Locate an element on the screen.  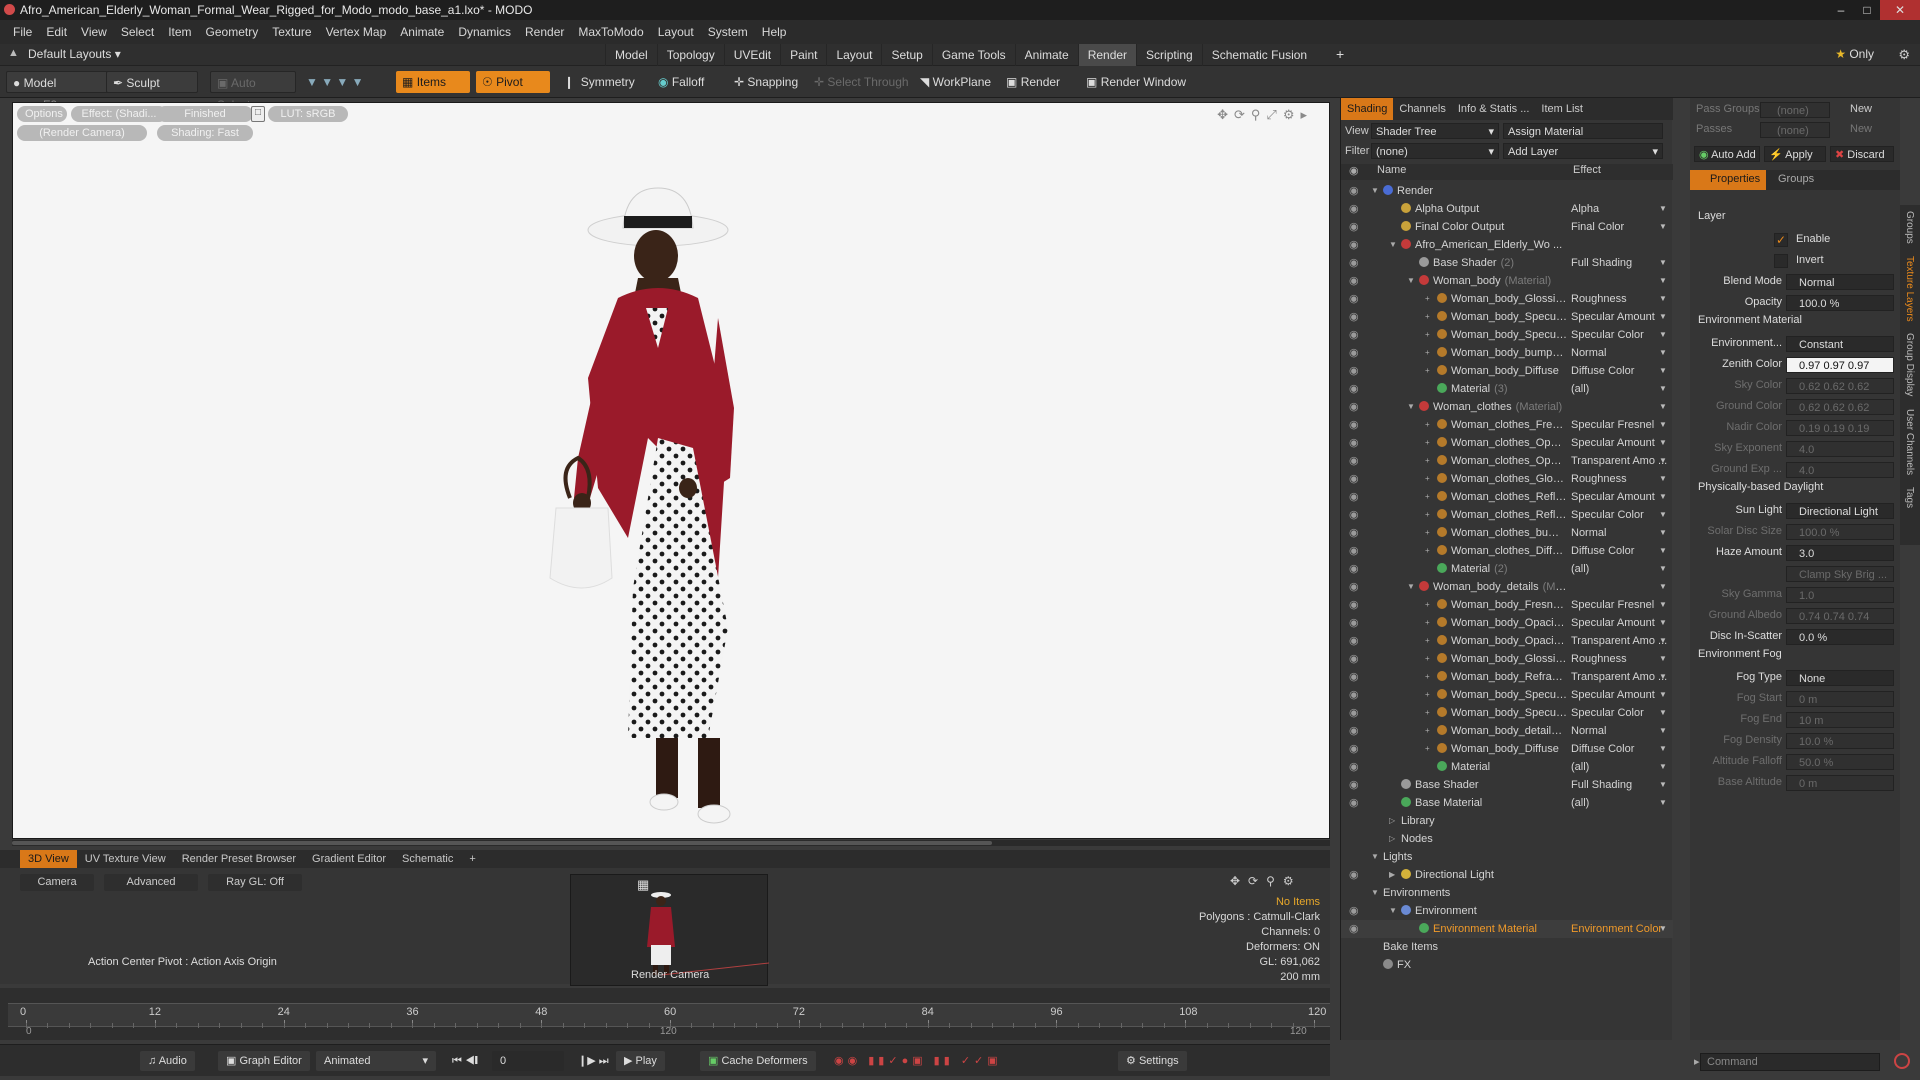
viewport-nav-icons: ✥⟳⚲⤢⚙▸ is located at coordinates (1265, 115).